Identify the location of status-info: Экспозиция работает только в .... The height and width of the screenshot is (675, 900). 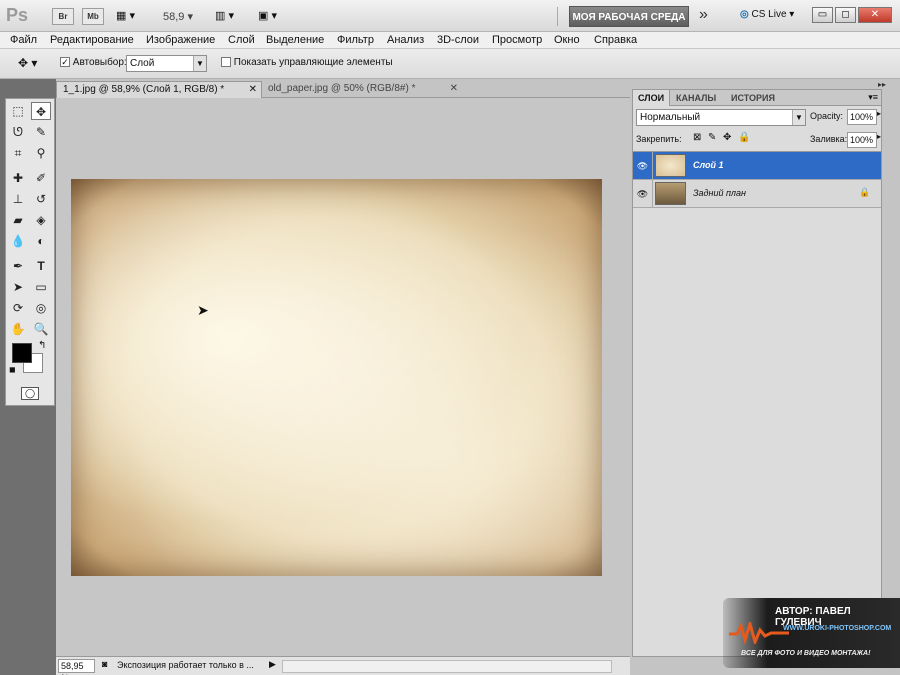
(185, 665).